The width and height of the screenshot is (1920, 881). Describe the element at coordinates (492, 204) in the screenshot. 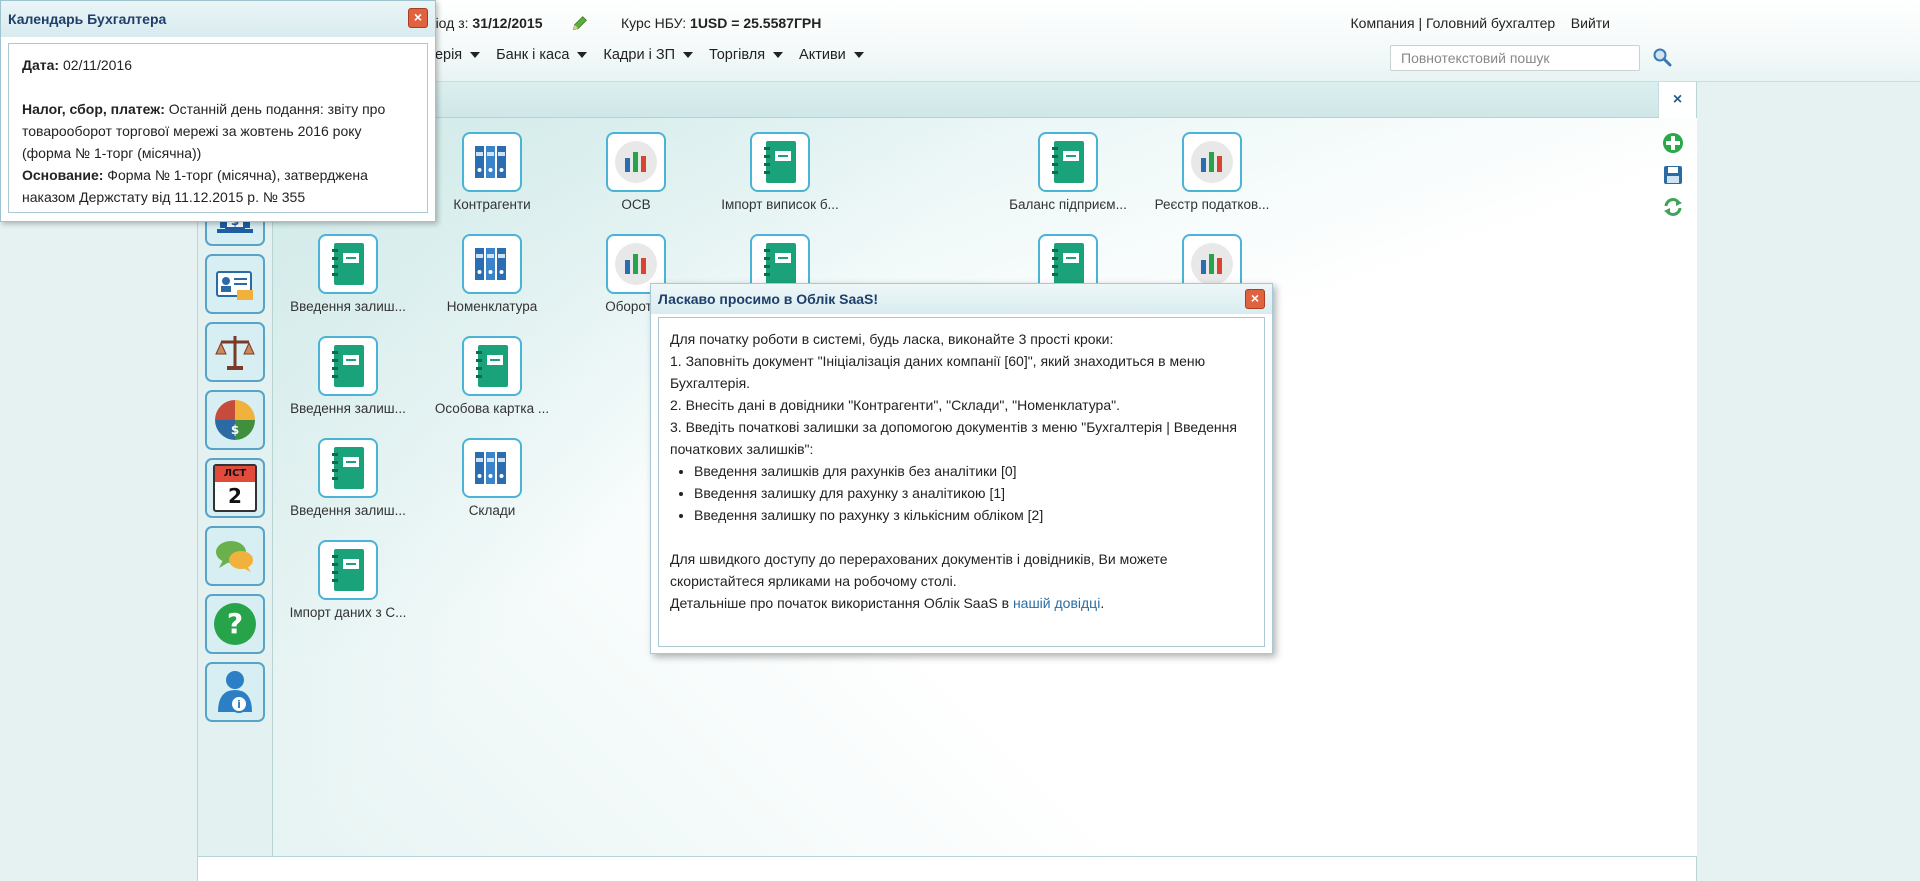

I see `shortcut-label: Контрагенти` at that location.